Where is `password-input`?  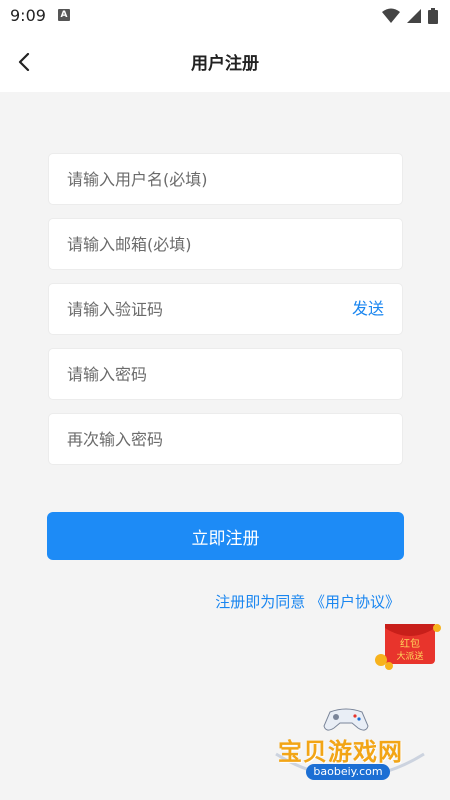 password-input is located at coordinates (207, 374).